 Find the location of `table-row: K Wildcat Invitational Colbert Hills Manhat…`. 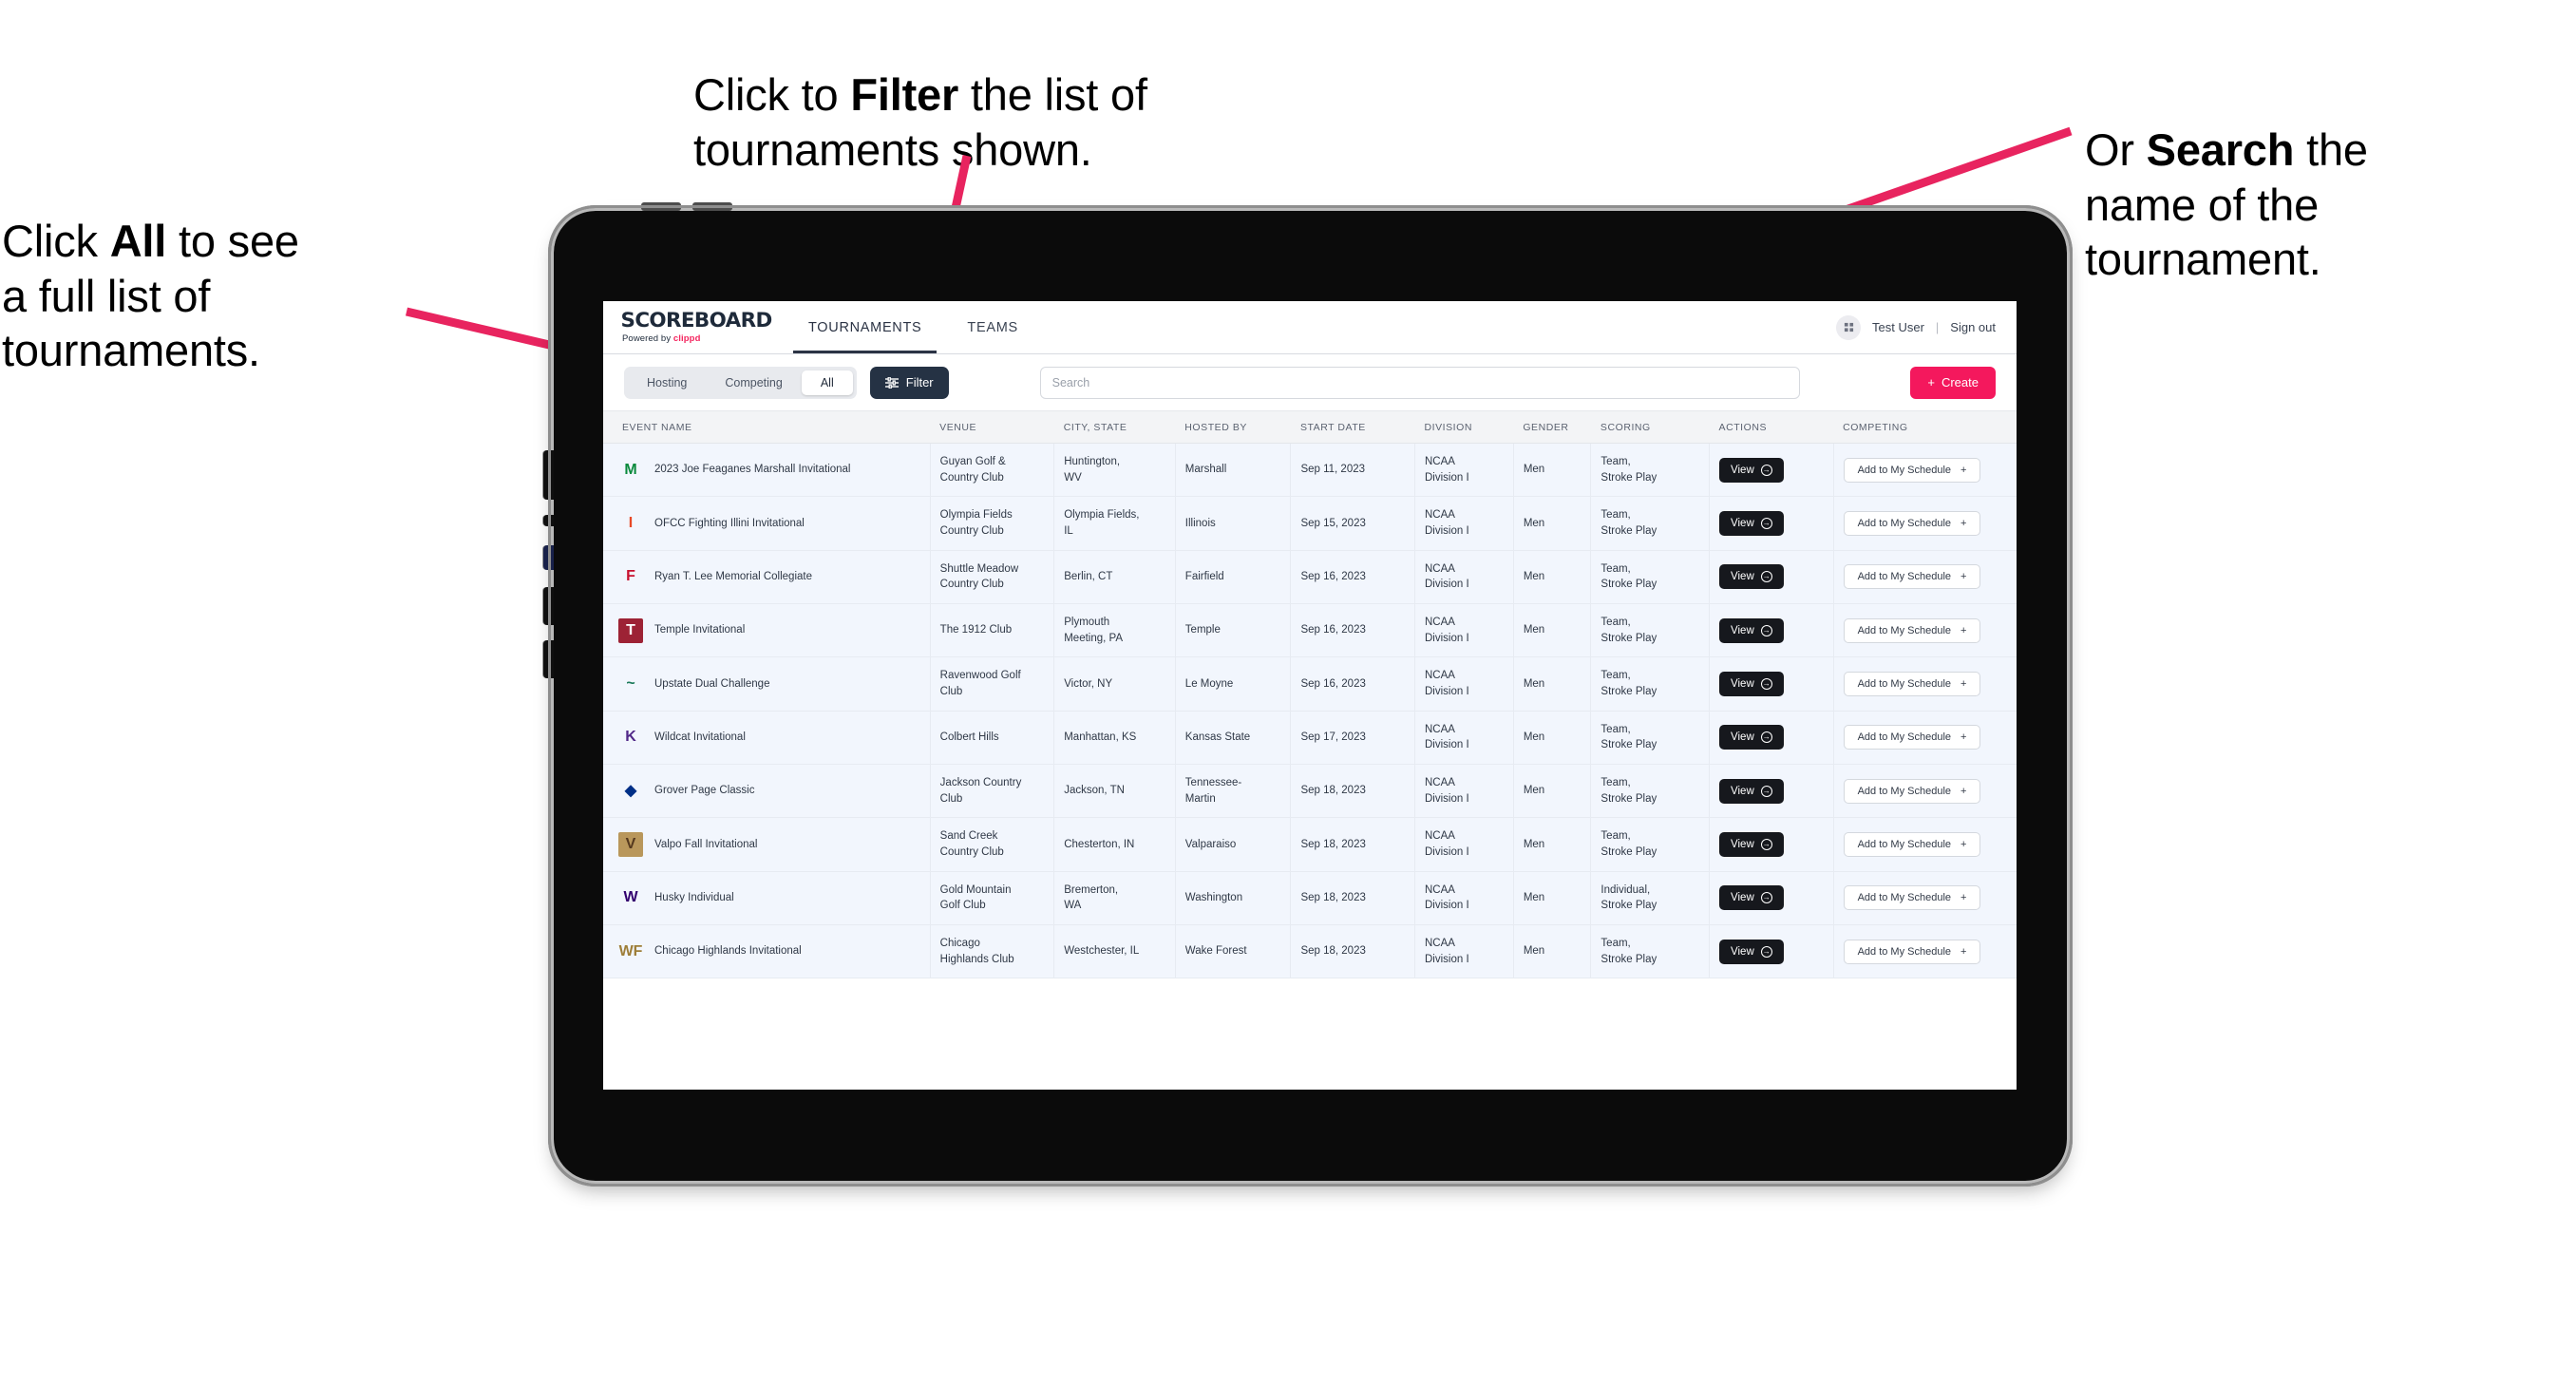

table-row: K Wildcat Invitational Colbert Hills Manhat… is located at coordinates (1310, 738).